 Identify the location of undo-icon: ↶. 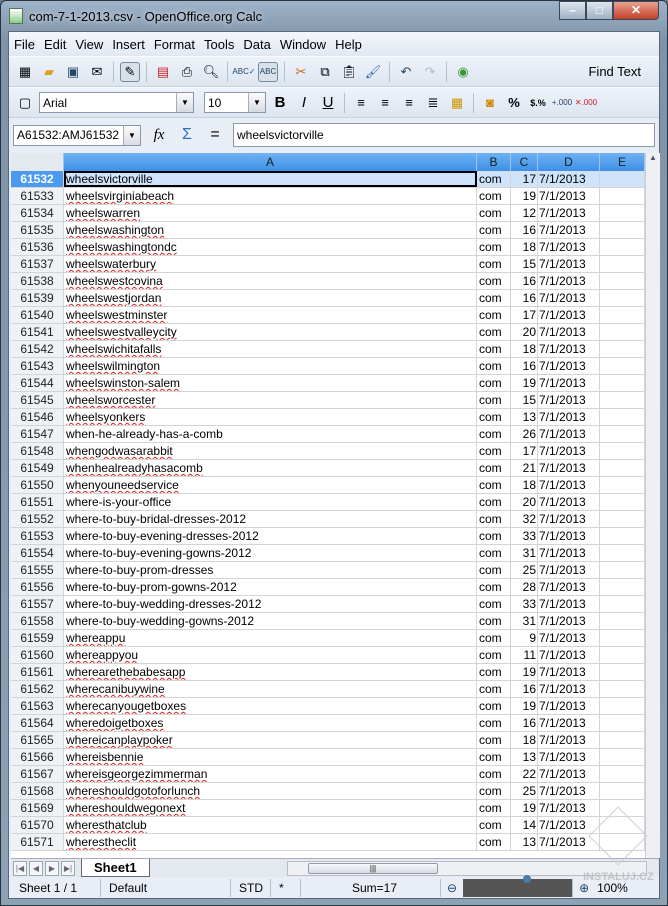
(406, 72).